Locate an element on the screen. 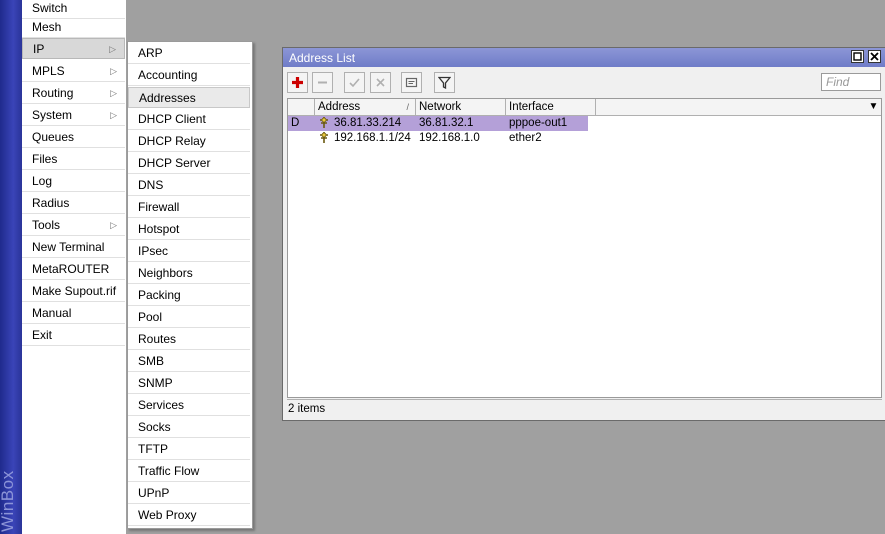  menu-item-new-terminal: New Terminal is located at coordinates (73, 247).